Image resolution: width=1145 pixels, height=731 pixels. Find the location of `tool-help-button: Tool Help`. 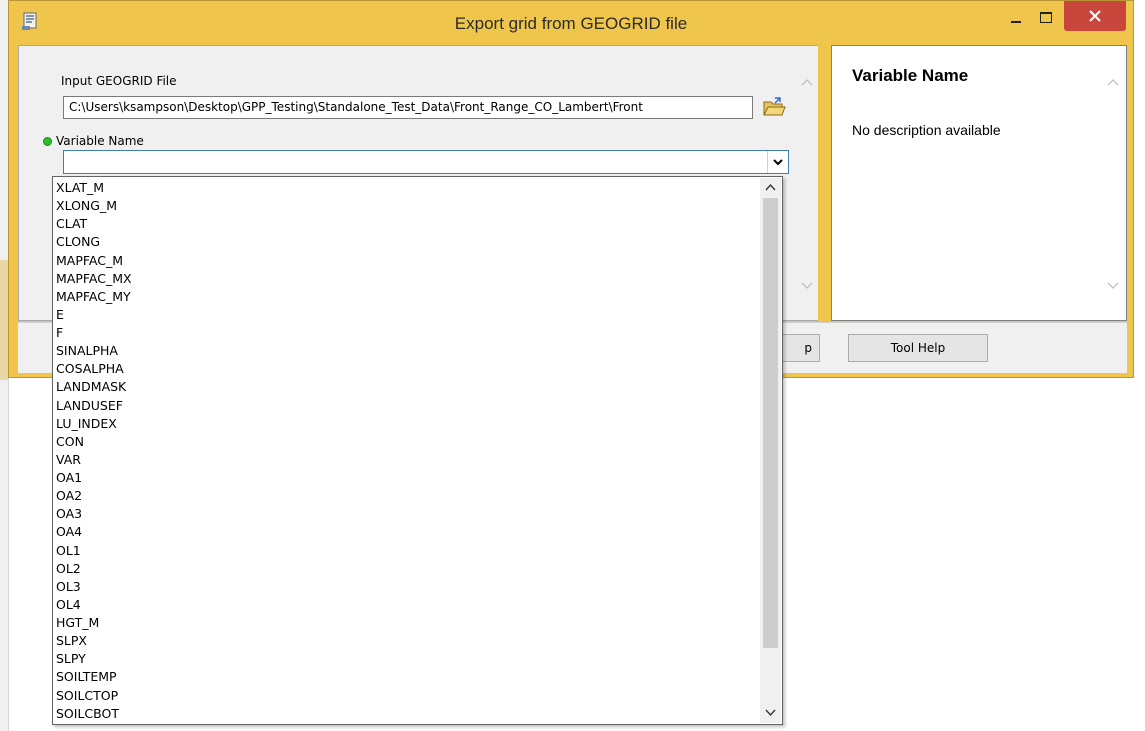

tool-help-button: Tool Help is located at coordinates (918, 348).